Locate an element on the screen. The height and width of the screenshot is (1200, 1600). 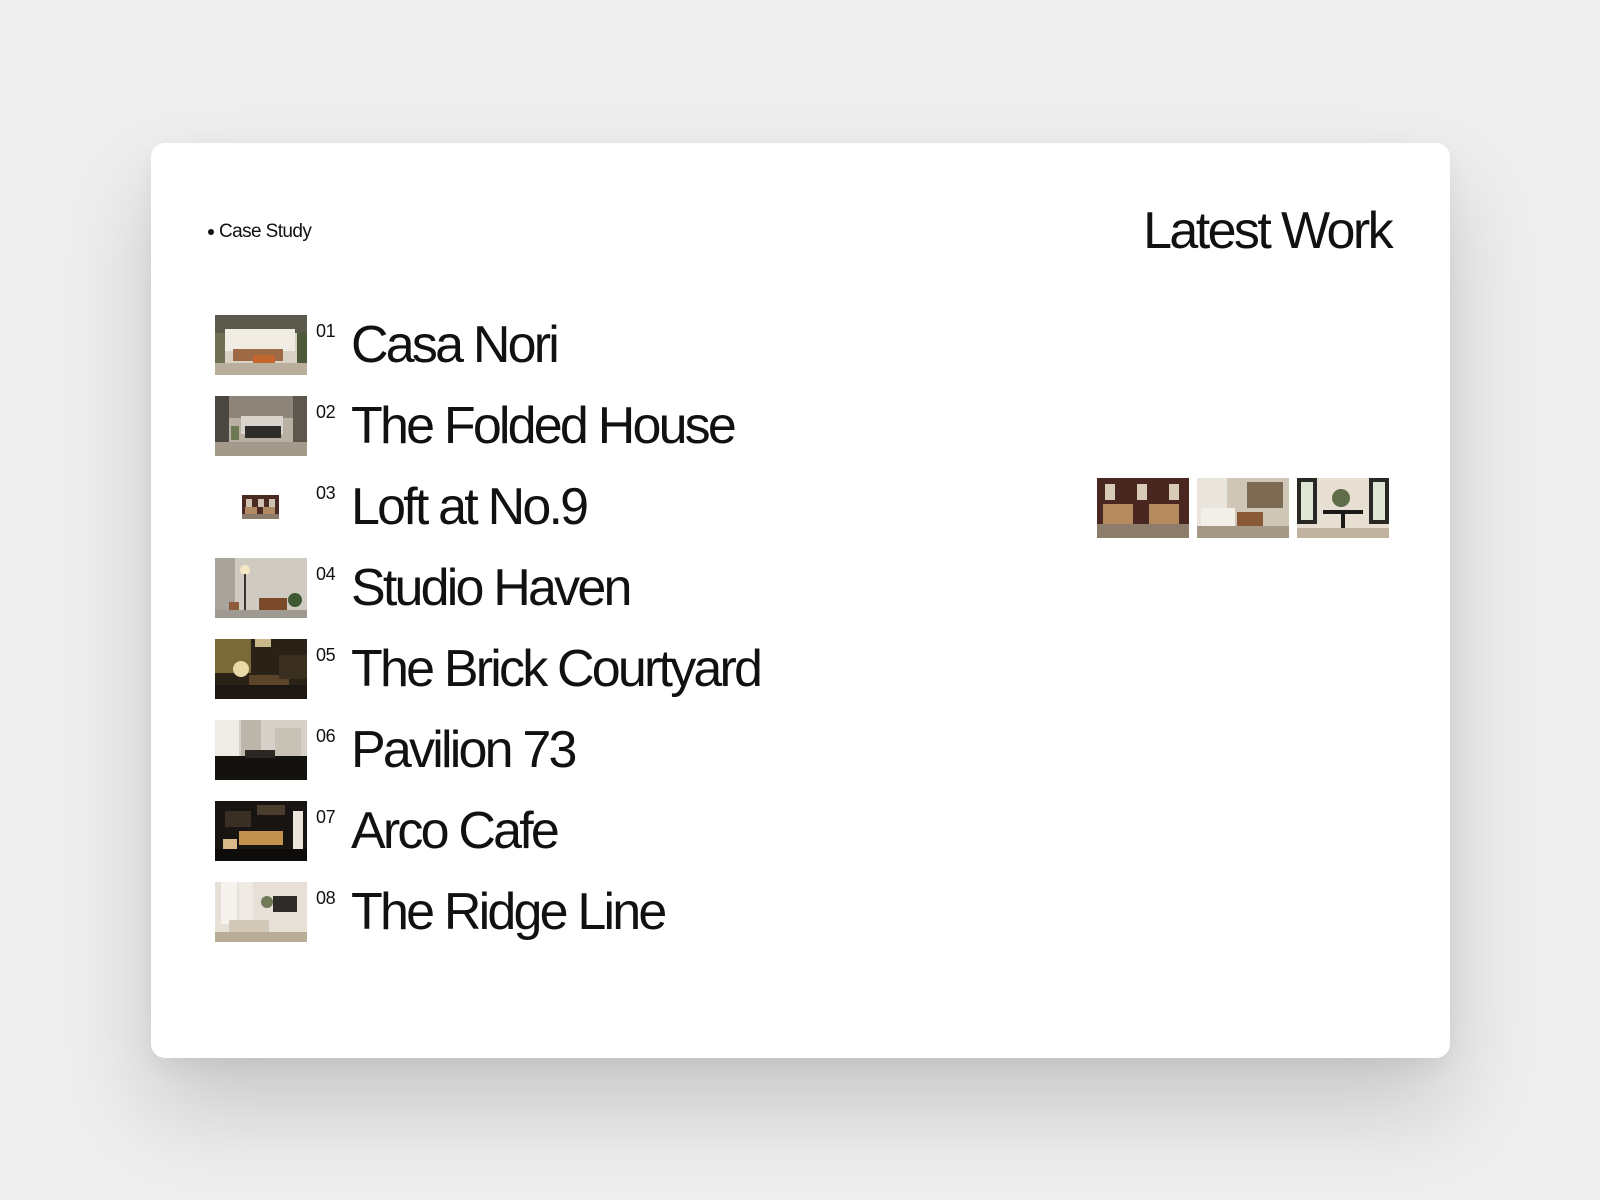
project-number: 05 is located at coordinates (326, 655).